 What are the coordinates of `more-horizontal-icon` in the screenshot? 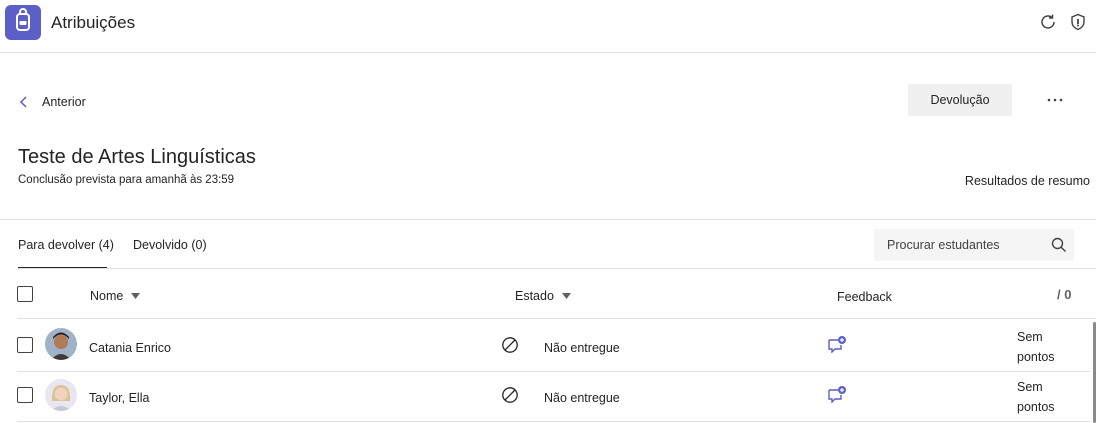 It's located at (1055, 100).